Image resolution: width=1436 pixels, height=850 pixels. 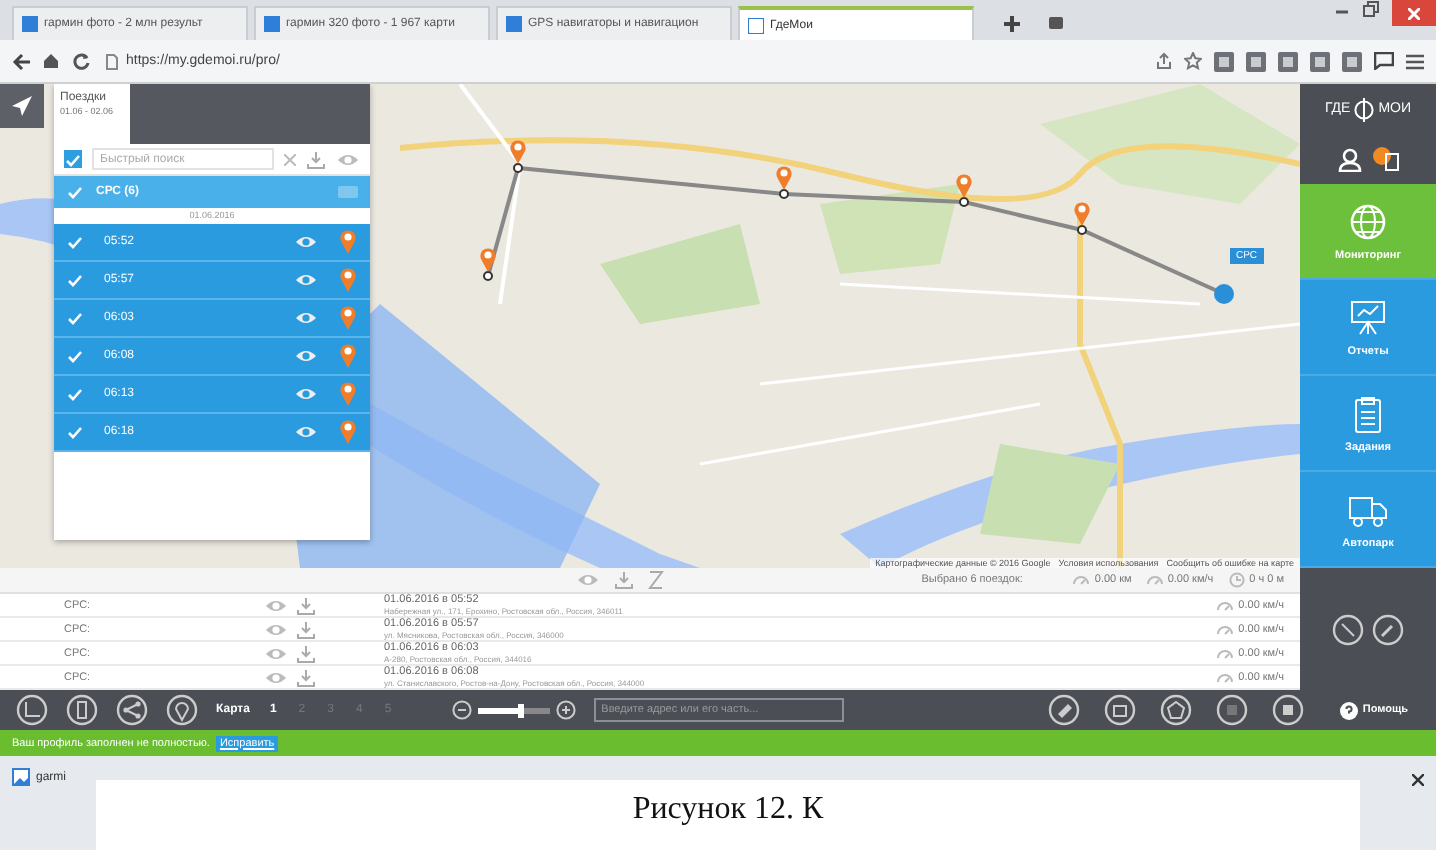 I want to click on location-icon, so click(x=182, y=710).